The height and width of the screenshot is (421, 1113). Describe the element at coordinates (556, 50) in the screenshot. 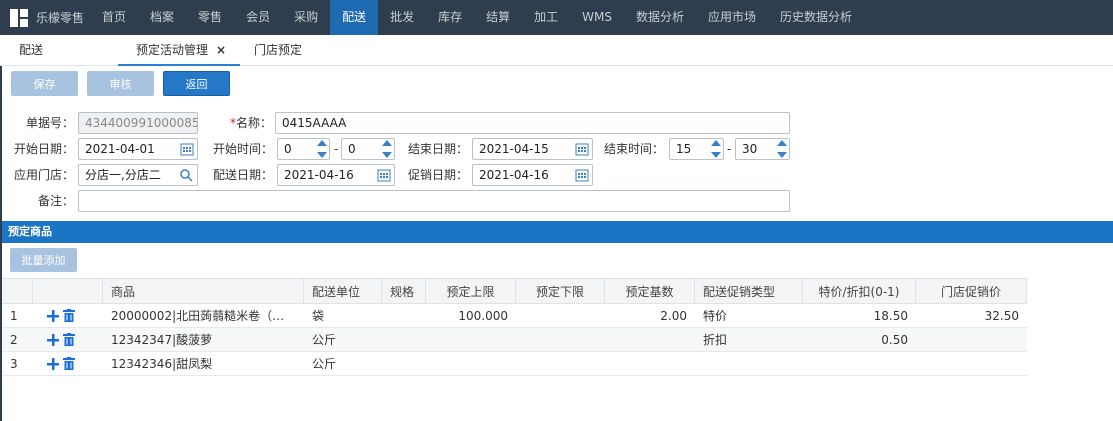

I see `page-tabs: 配送 预定活动管理 × 门店预定` at that location.